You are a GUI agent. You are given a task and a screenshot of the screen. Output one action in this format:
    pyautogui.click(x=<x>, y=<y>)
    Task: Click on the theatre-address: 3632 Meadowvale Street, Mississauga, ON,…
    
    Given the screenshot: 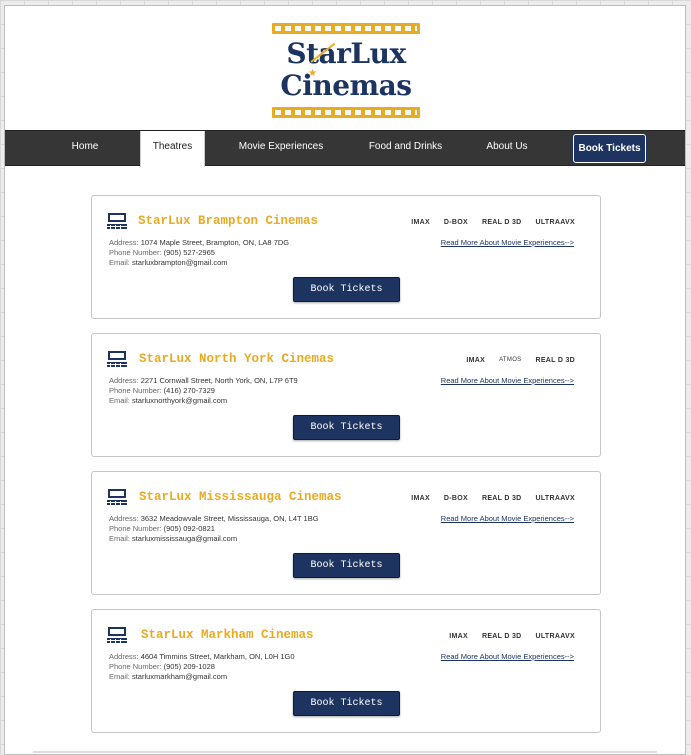 What is the action you would take?
    pyautogui.click(x=229, y=518)
    